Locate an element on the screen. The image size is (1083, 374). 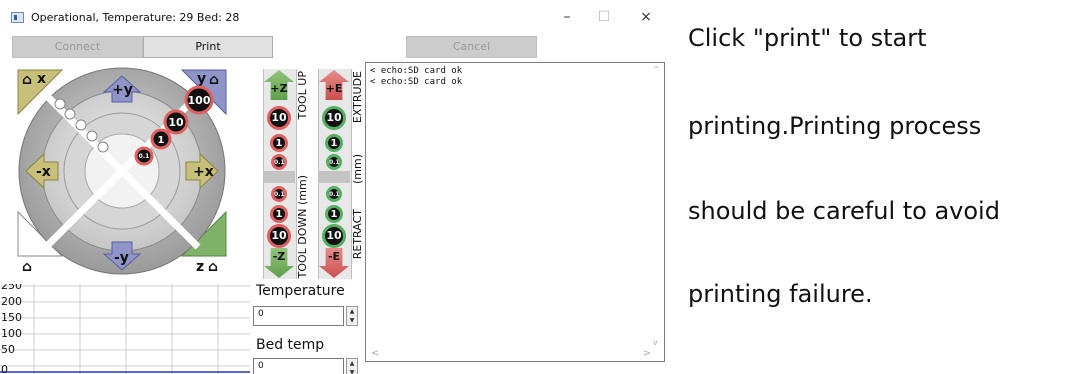
bed-temp-label: Bed temp is located at coordinates (290, 345).